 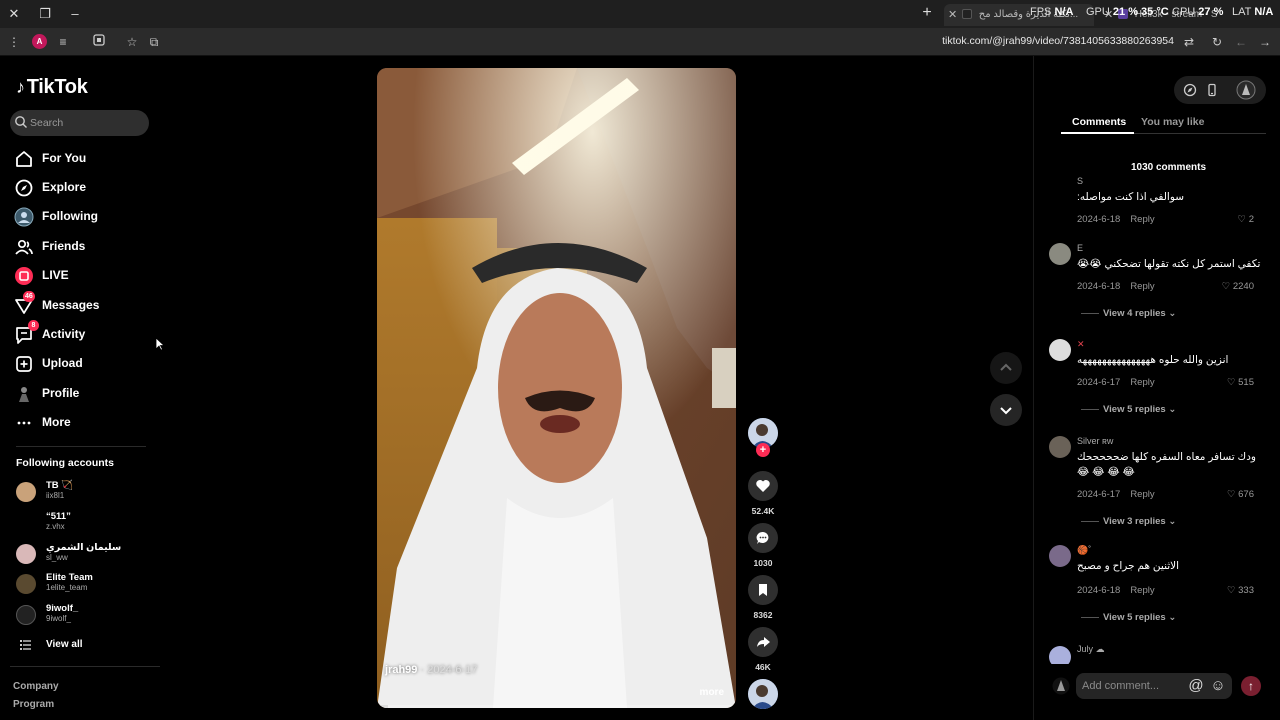 What do you see at coordinates (1196, 686) in the screenshot?
I see `mention-at-icon: @` at bounding box center [1196, 686].